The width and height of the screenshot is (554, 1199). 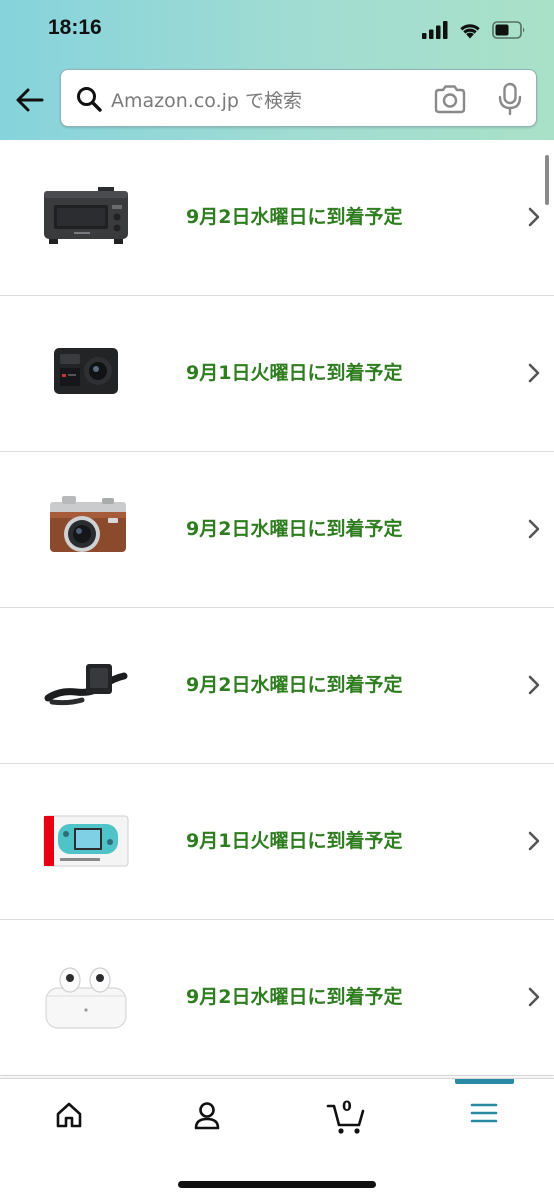 What do you see at coordinates (86, 841) in the screenshot?
I see `game-console-image` at bounding box center [86, 841].